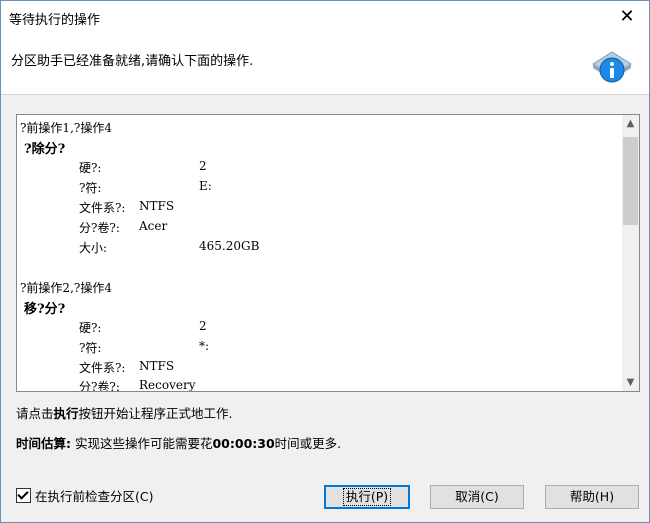 The image size is (650, 523). What do you see at coordinates (325, 63) in the screenshot?
I see `dialog-header: 分区助手已经准备就绪,请确认下面的操作.` at bounding box center [325, 63].